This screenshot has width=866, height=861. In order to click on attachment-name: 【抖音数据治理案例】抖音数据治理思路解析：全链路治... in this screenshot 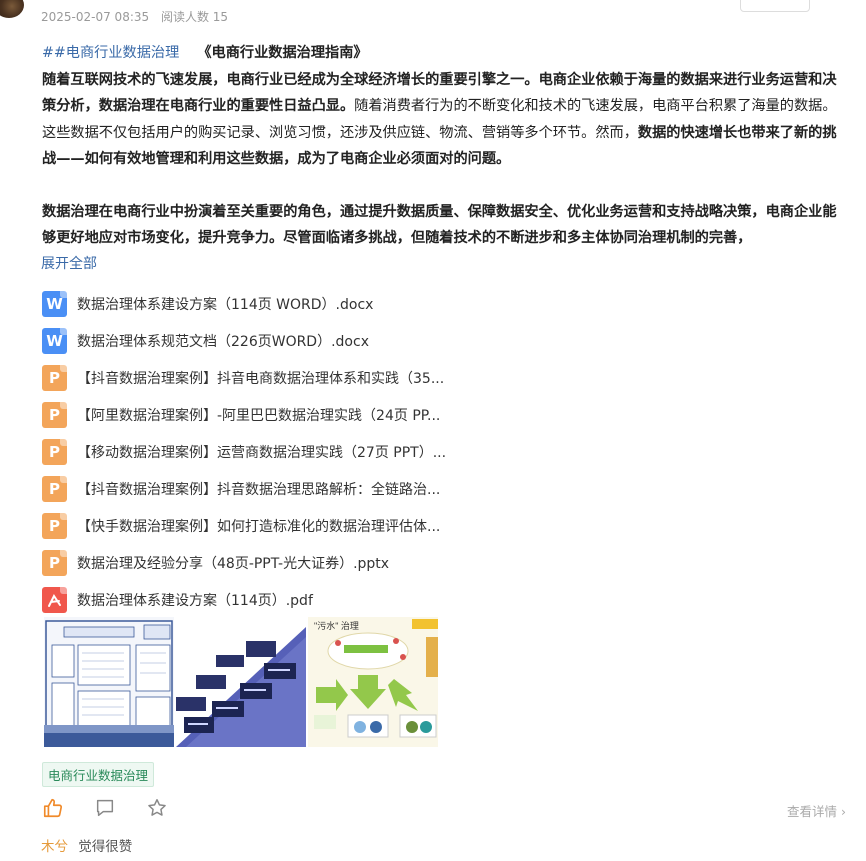, I will do `click(259, 489)`.